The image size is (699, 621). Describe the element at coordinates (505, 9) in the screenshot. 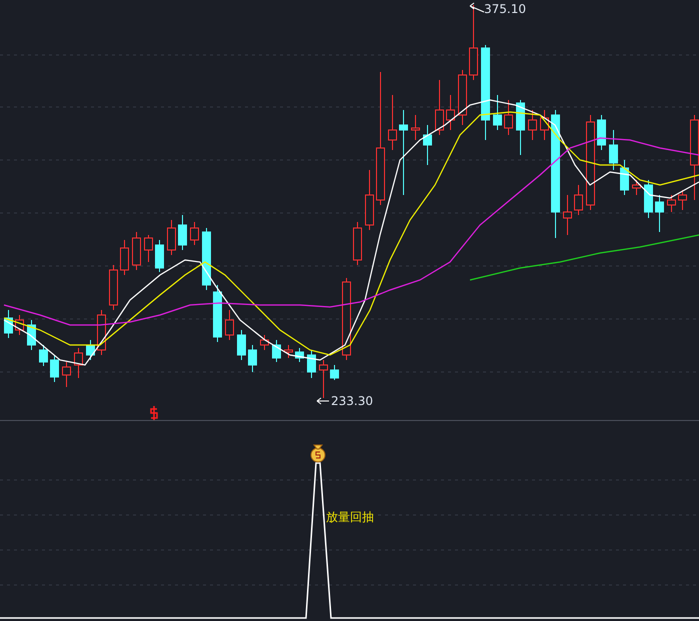

I see `high-price-label: 375.10` at that location.